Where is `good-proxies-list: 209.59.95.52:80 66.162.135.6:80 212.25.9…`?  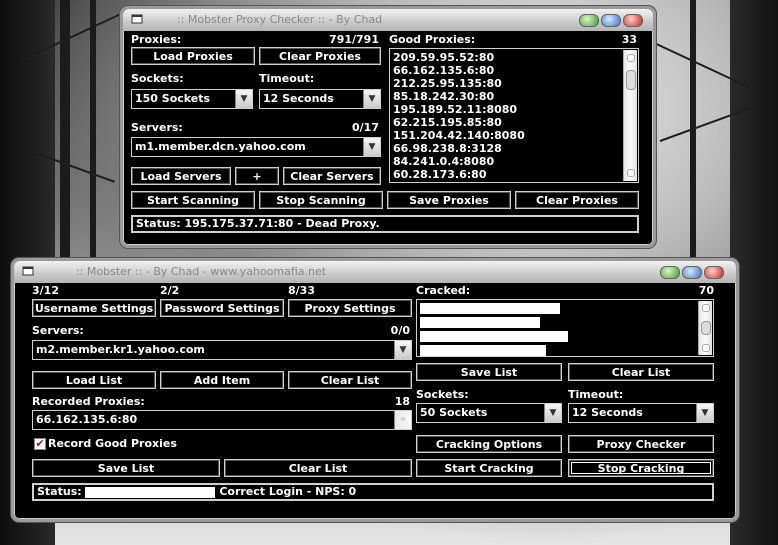
good-proxies-list: 209.59.95.52:80 66.162.135.6:80 212.25.9… is located at coordinates (514, 115).